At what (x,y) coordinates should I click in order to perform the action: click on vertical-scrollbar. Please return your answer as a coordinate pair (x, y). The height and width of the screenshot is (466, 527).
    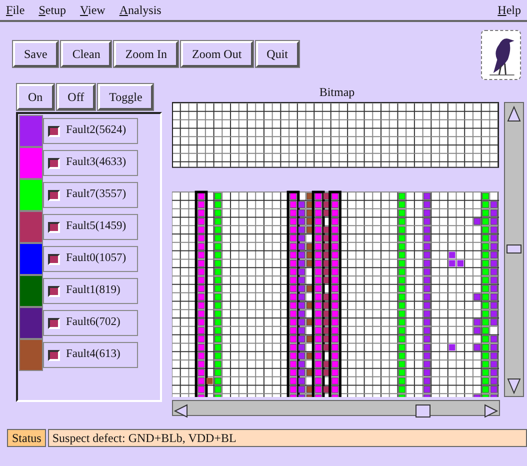
    Looking at the image, I should click on (514, 249).